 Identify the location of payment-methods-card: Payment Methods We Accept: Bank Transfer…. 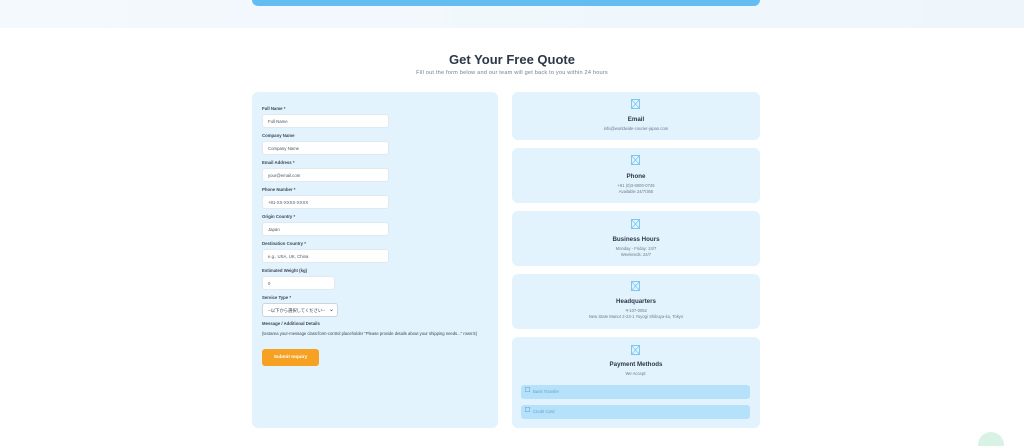
(636, 382).